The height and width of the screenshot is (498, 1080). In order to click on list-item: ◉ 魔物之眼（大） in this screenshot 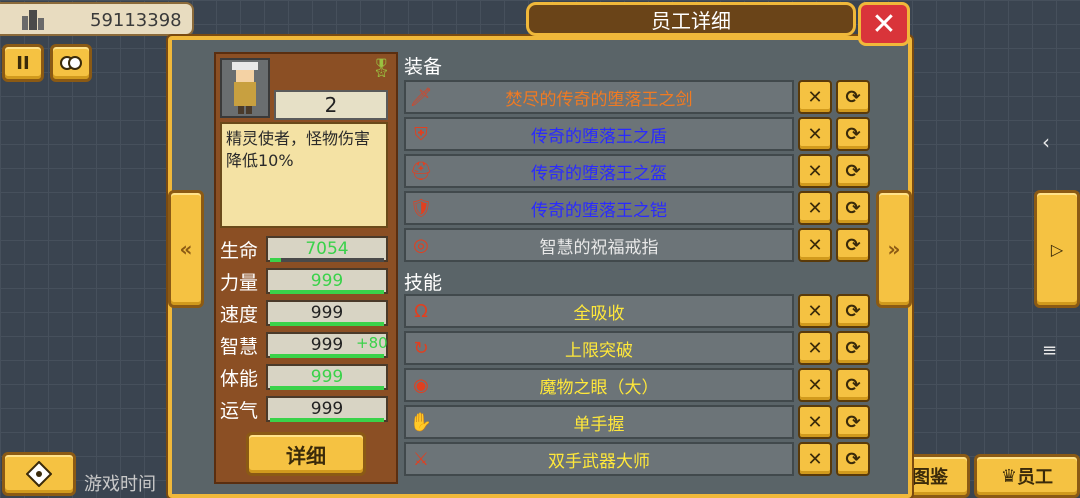, I will do `click(599, 385)`.